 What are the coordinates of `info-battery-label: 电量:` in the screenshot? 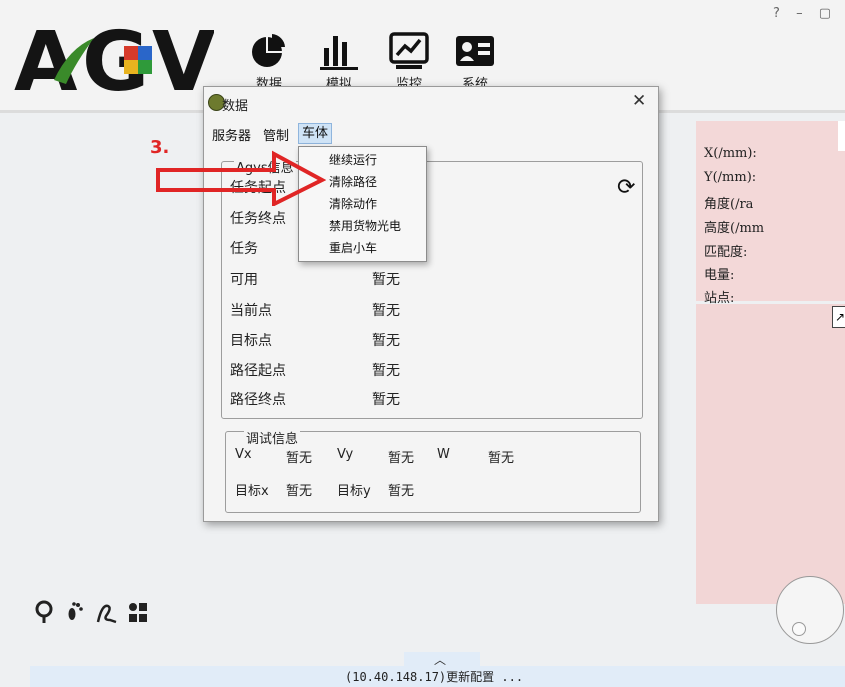 It's located at (719, 275).